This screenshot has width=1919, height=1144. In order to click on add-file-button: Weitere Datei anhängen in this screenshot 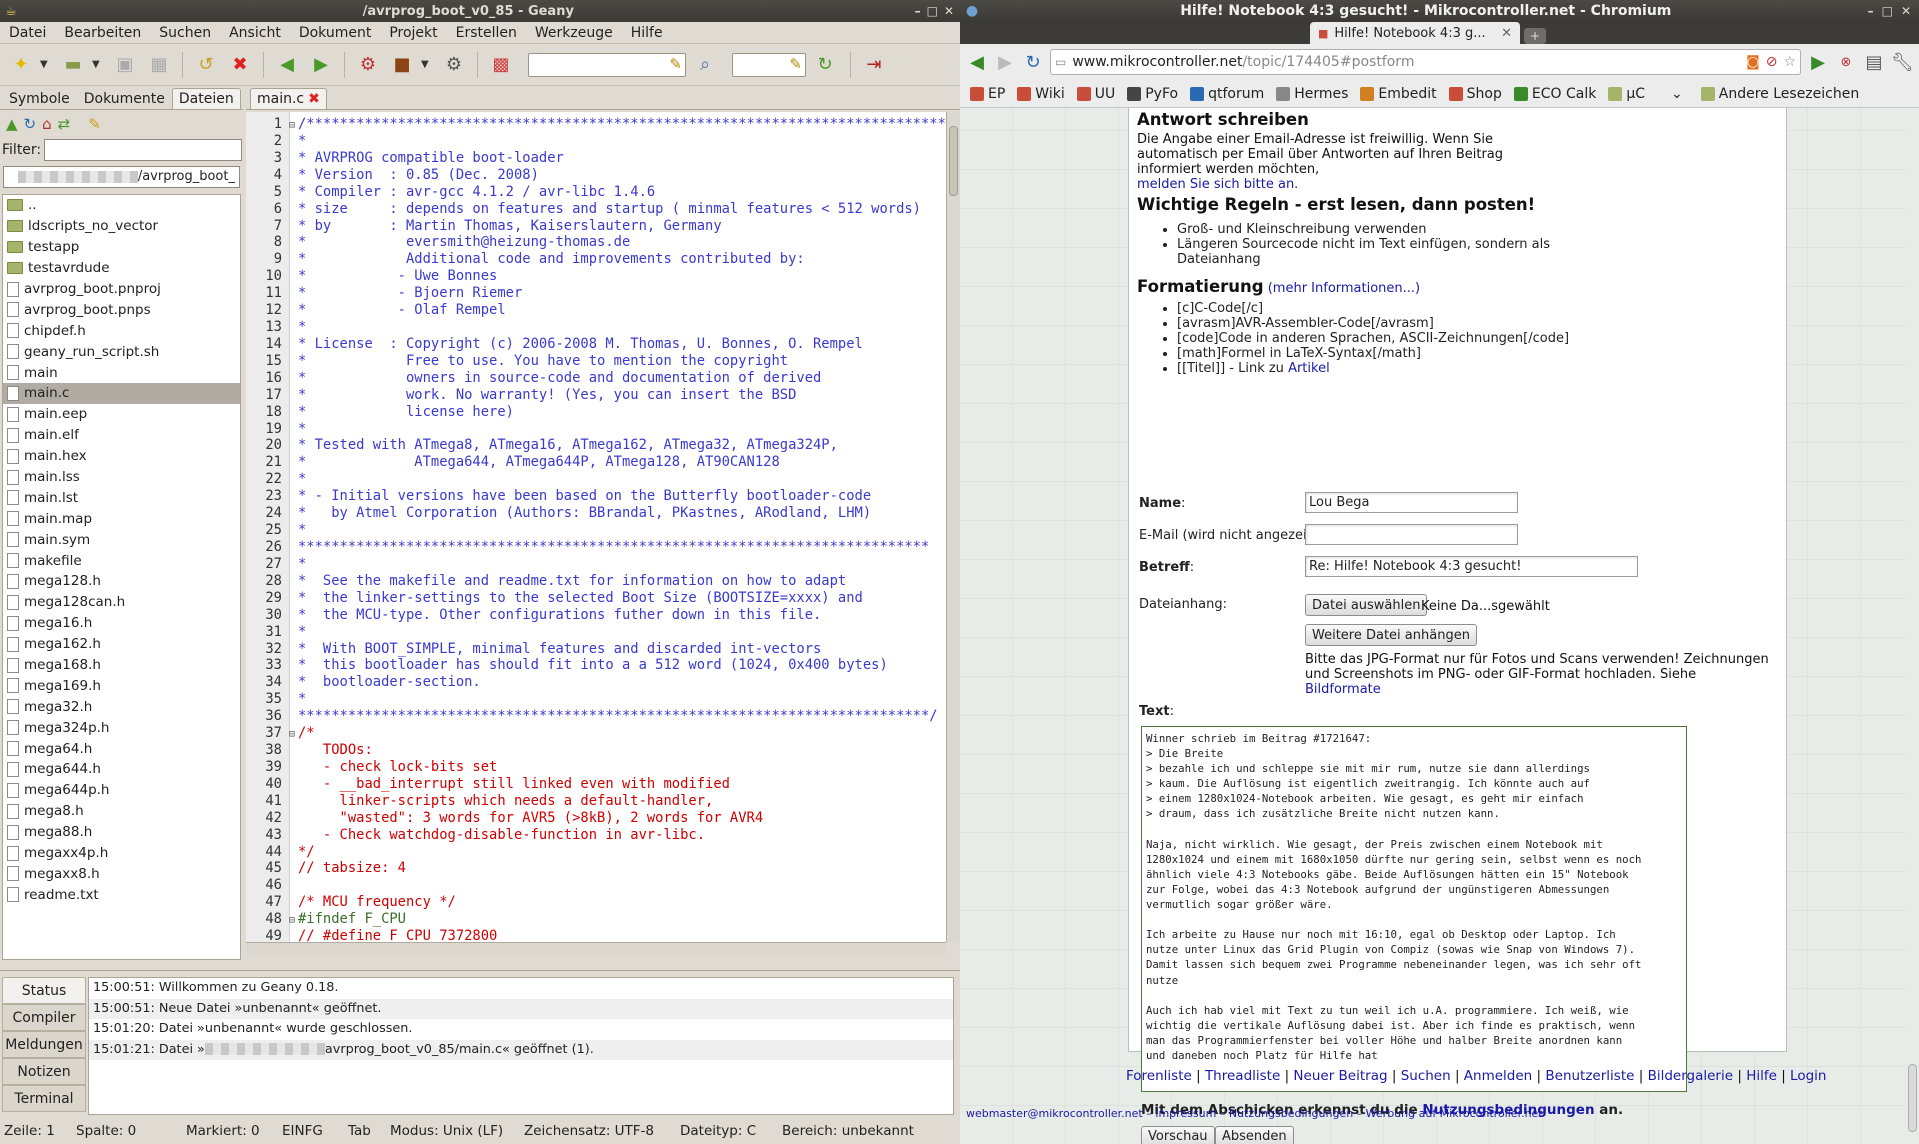, I will do `click(1391, 635)`.